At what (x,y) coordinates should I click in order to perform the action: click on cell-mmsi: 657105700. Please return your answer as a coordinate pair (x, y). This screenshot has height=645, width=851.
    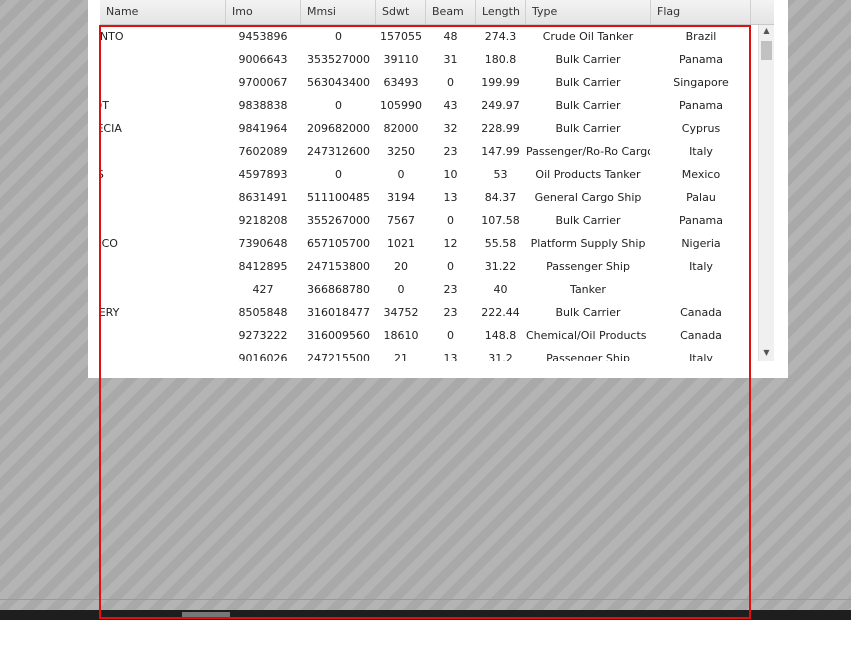
    Looking at the image, I should click on (338, 243).